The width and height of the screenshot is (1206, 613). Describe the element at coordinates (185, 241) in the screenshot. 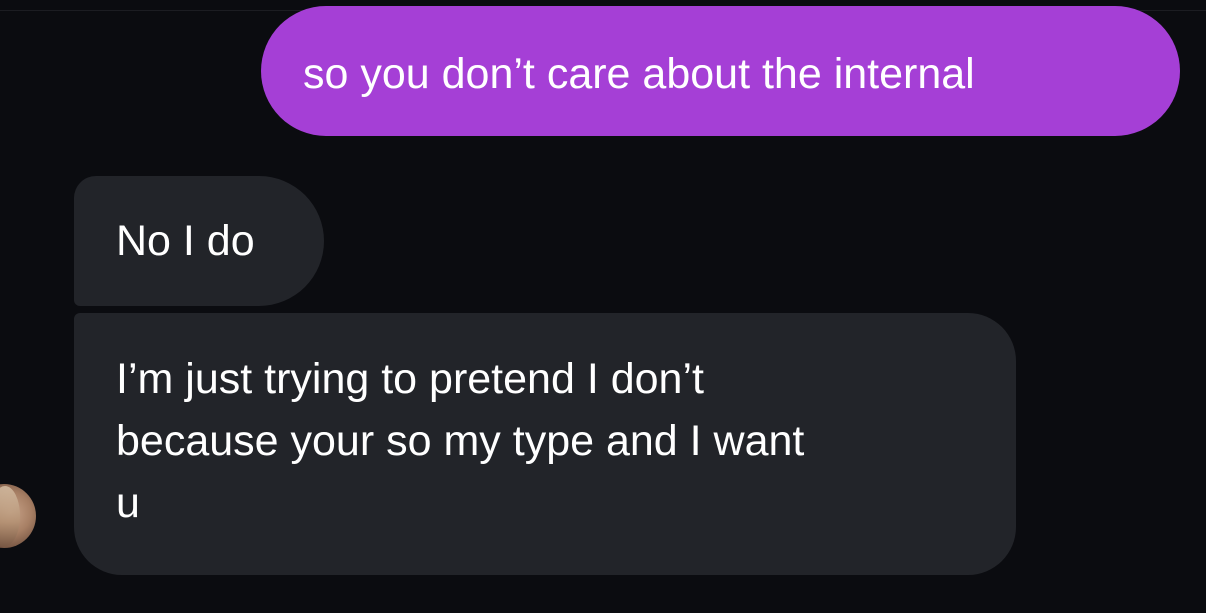

I see `message-text: No I do` at that location.